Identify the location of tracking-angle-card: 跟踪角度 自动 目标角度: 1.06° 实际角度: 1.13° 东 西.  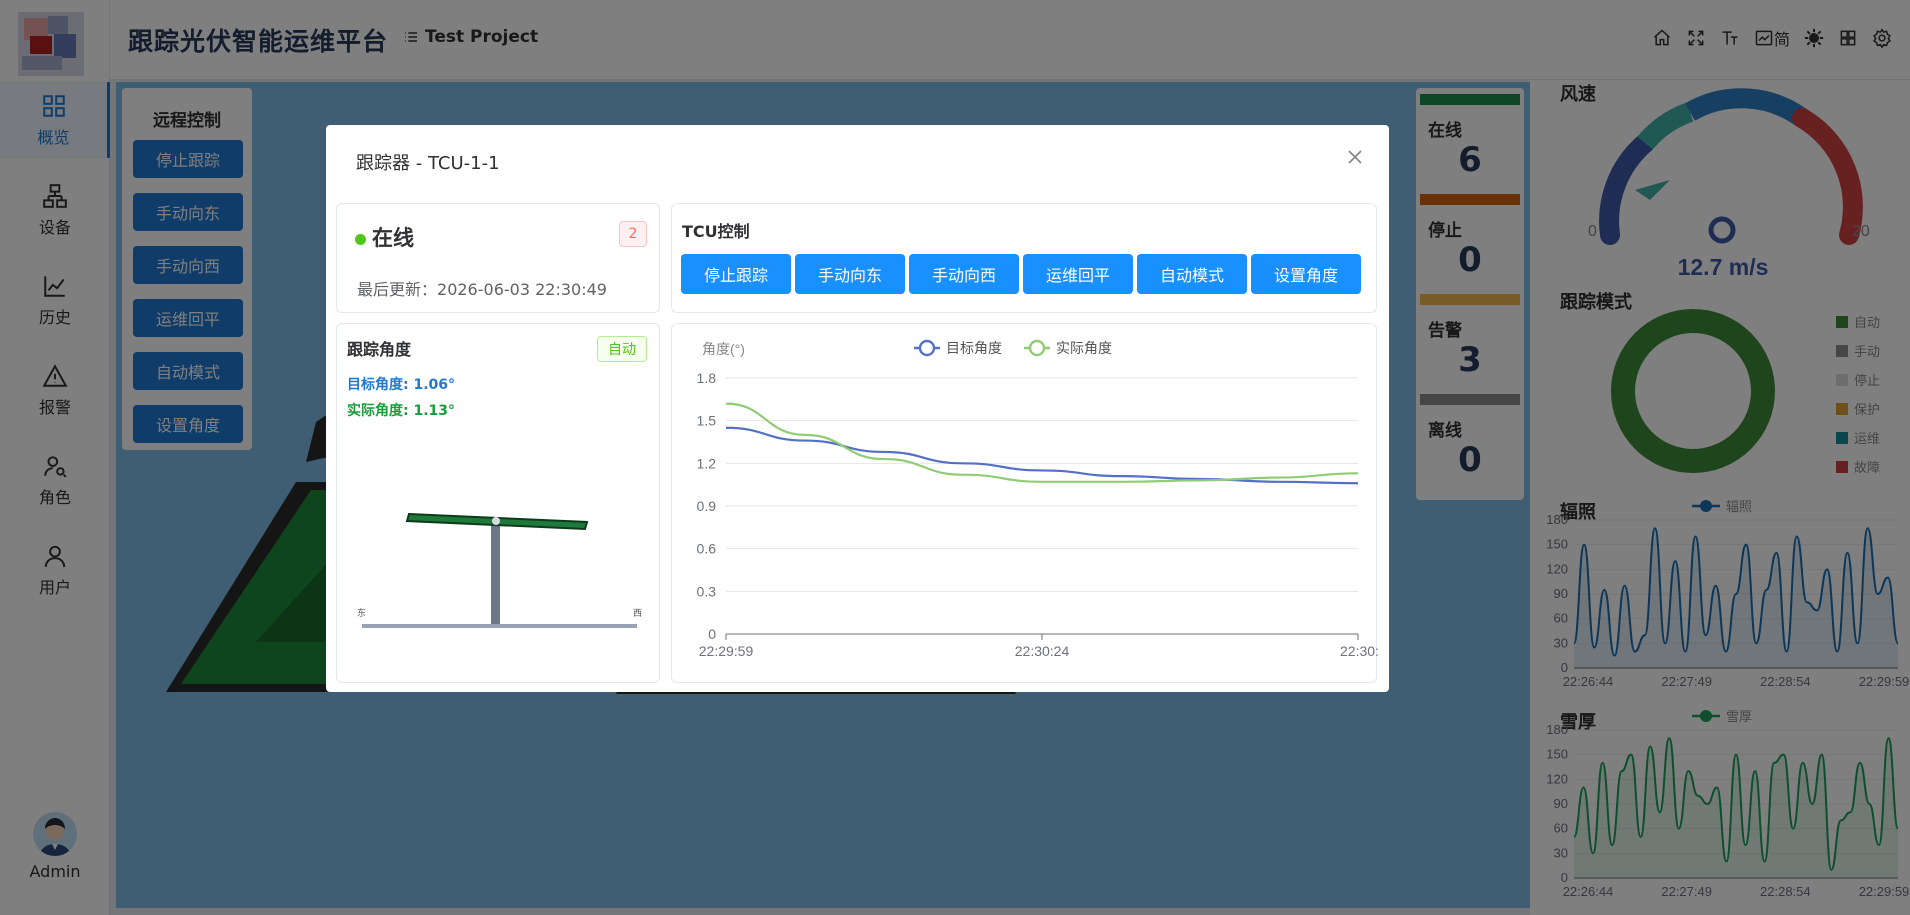
(498, 503).